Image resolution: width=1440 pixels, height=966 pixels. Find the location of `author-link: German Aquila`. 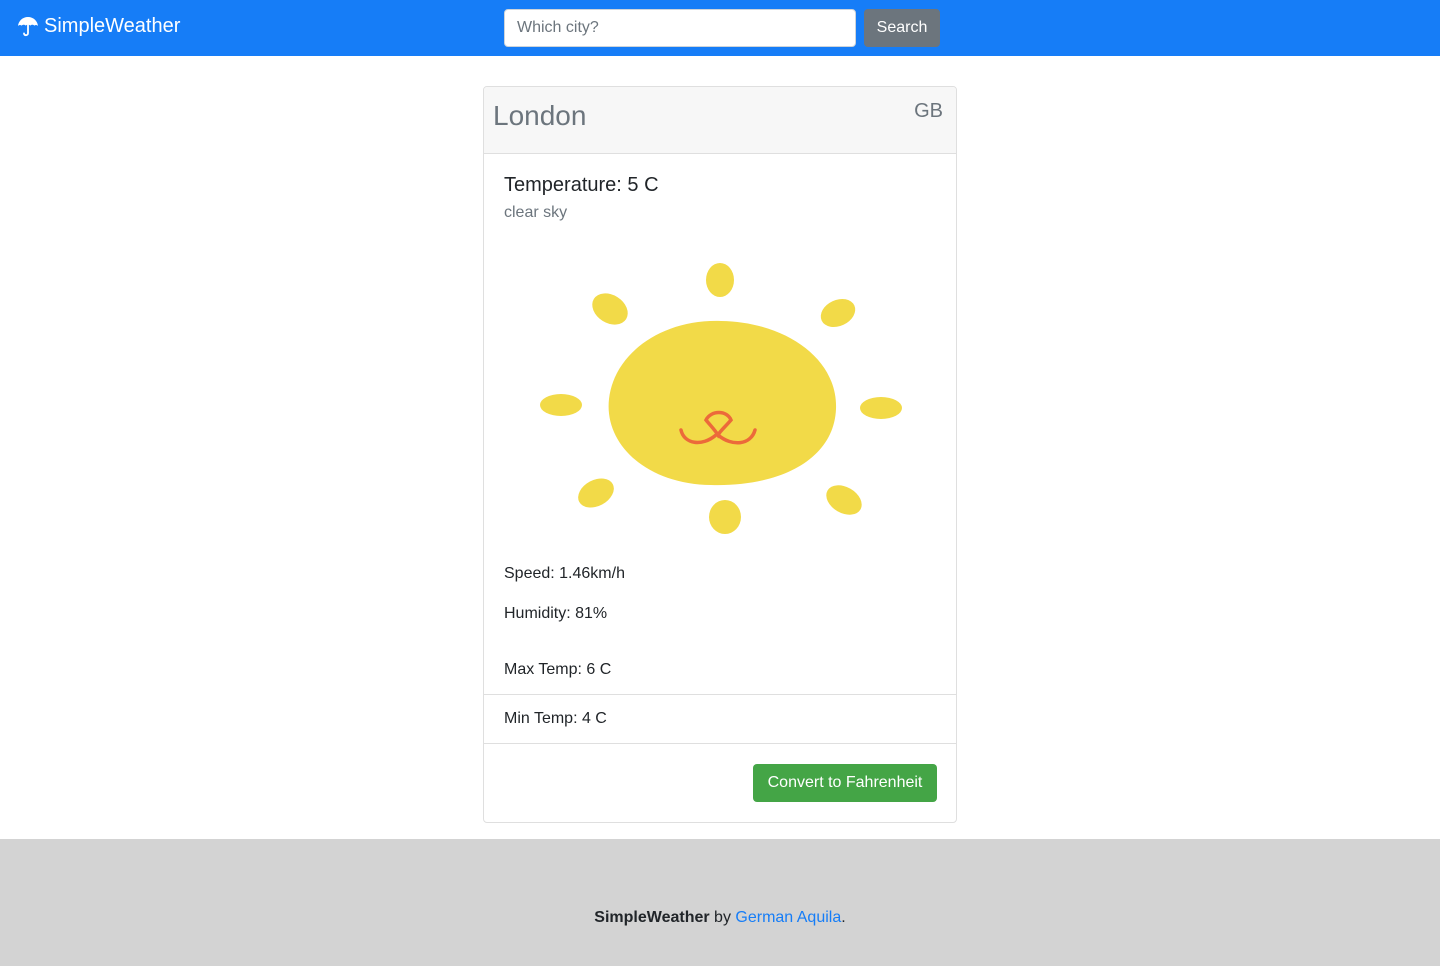

author-link: German Aquila is located at coordinates (788, 917).